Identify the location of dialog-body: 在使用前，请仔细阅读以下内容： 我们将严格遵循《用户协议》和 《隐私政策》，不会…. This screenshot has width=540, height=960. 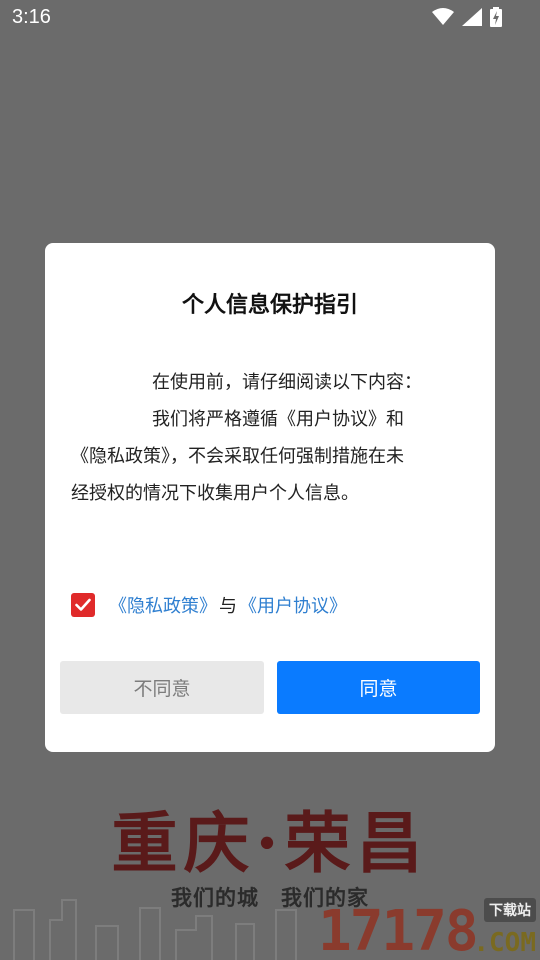
(271, 438).